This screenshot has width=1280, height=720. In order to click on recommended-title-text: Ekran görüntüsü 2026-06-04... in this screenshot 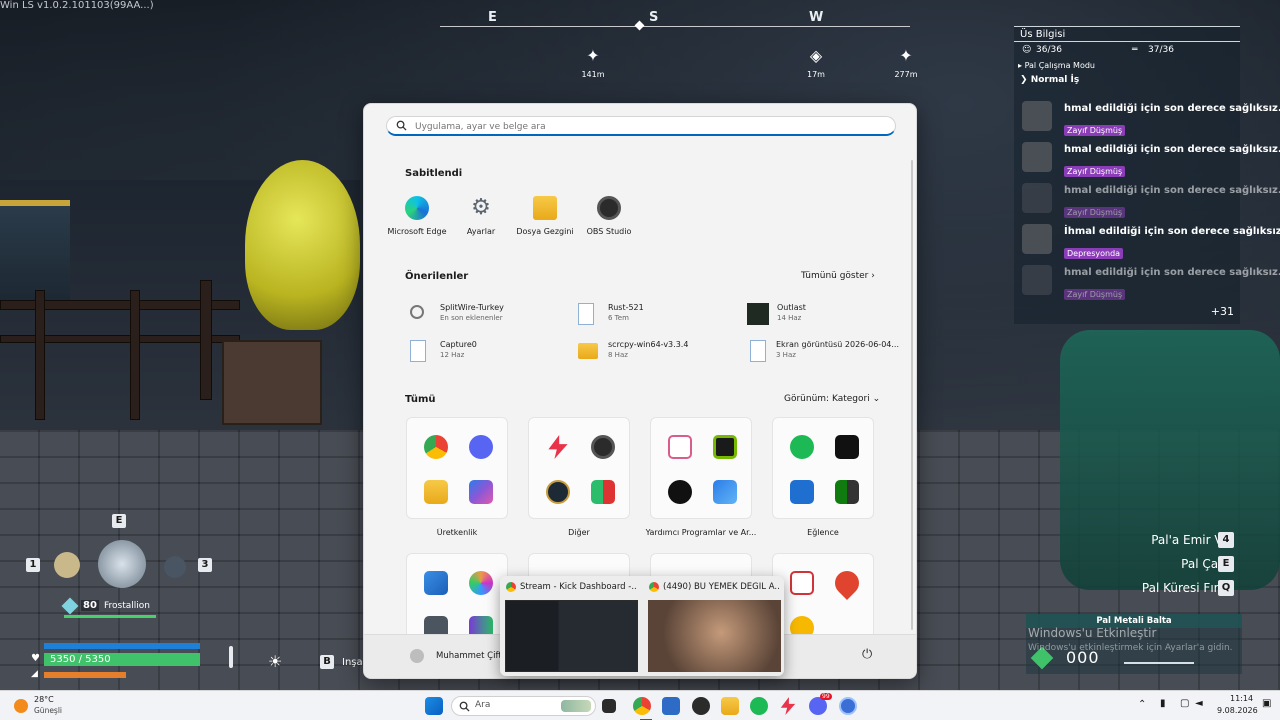, I will do `click(838, 344)`.